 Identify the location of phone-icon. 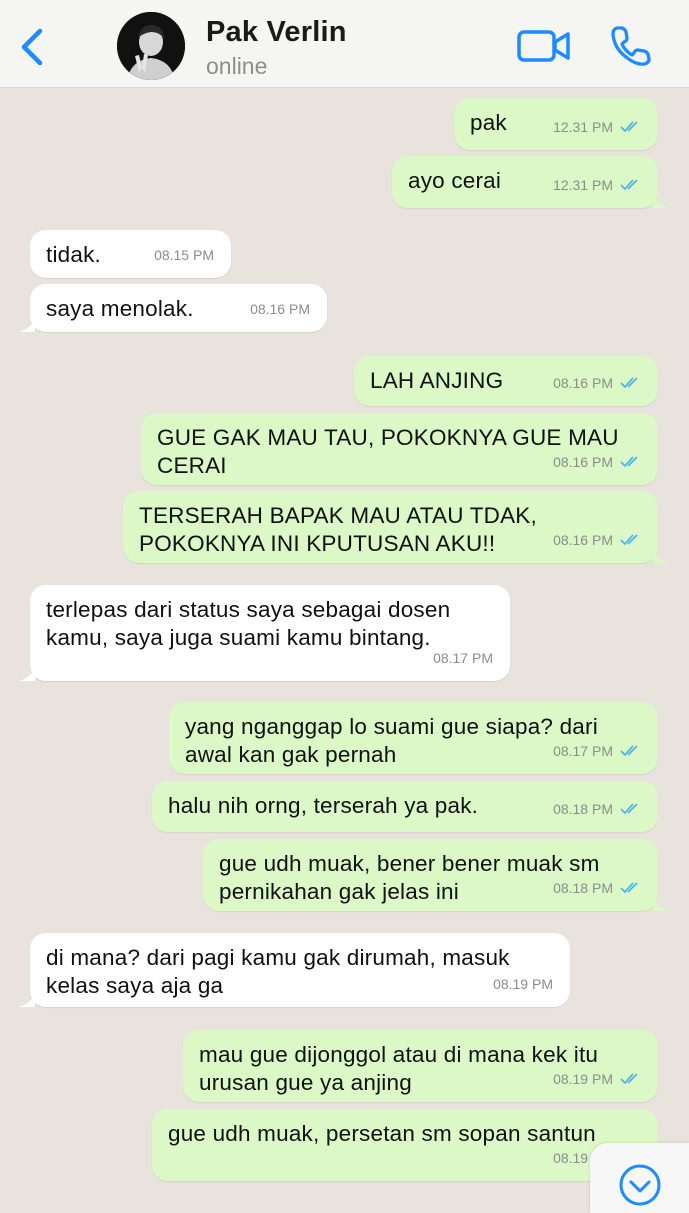
(631, 46).